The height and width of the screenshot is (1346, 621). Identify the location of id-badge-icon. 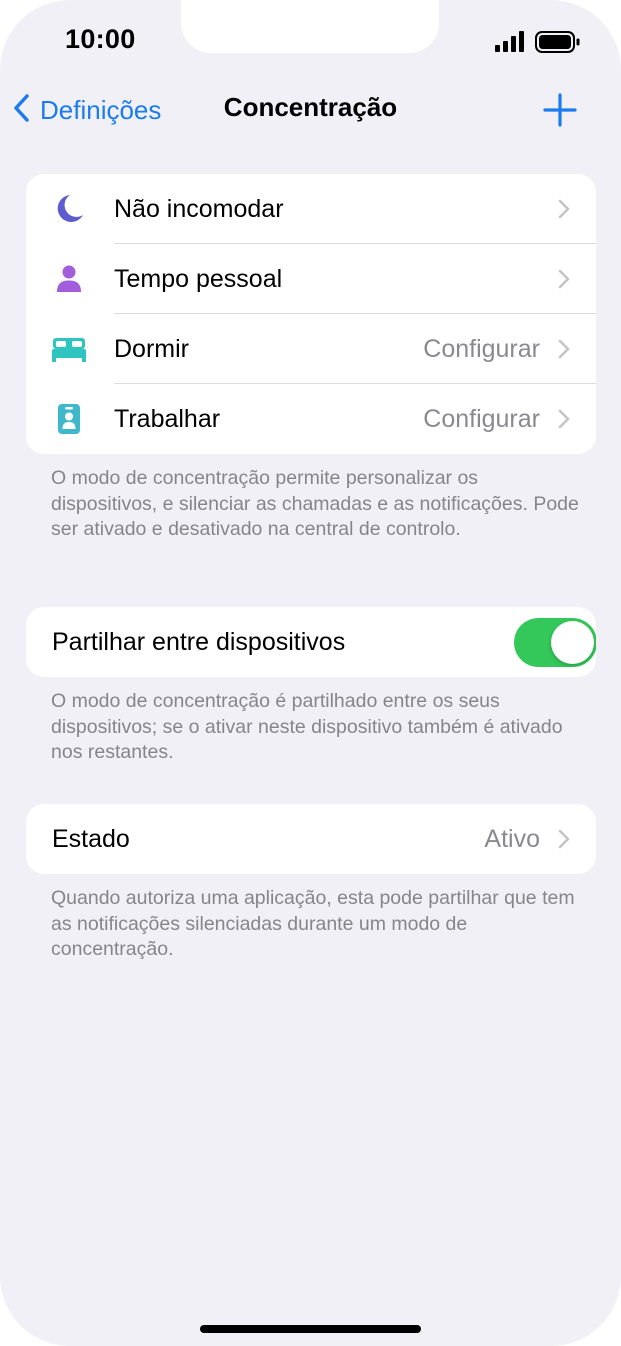
(69, 419).